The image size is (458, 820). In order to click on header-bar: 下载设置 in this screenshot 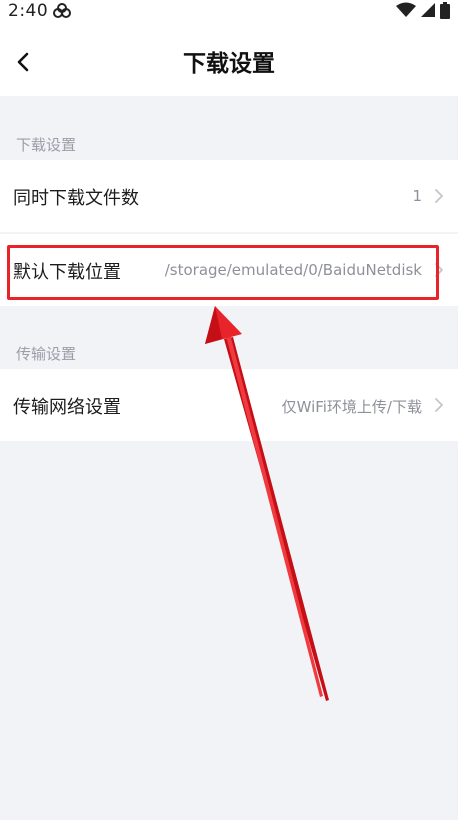, I will do `click(229, 60)`.